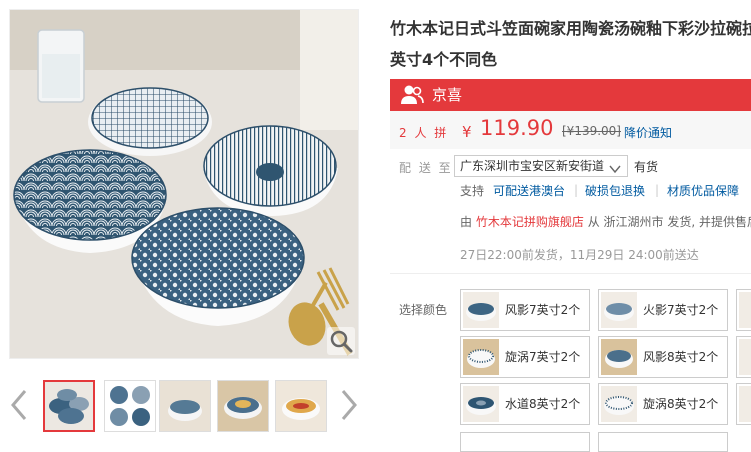 Image resolution: width=751 pixels, height=452 pixels. I want to click on color-option-5: 水道8英寸2个, so click(525, 404).